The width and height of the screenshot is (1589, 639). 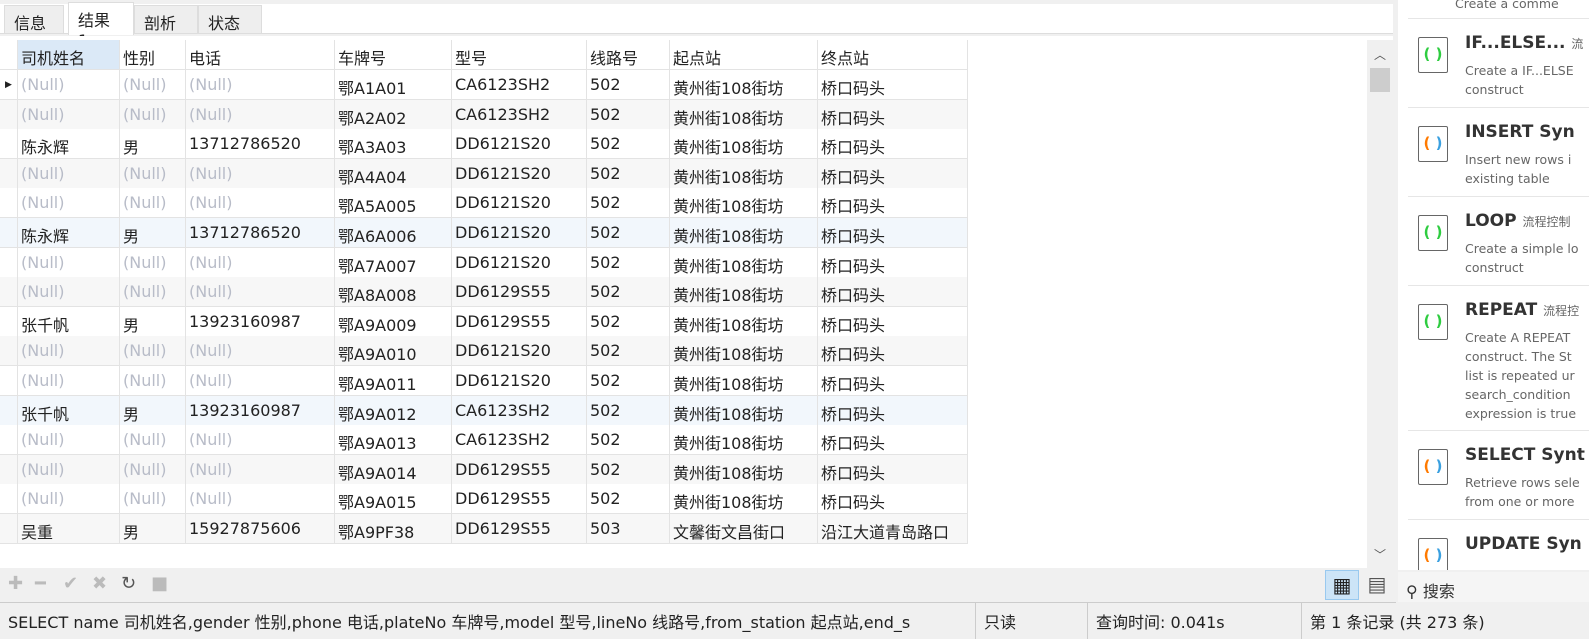 What do you see at coordinates (393, 55) in the screenshot?
I see `column-header: 车牌号` at bounding box center [393, 55].